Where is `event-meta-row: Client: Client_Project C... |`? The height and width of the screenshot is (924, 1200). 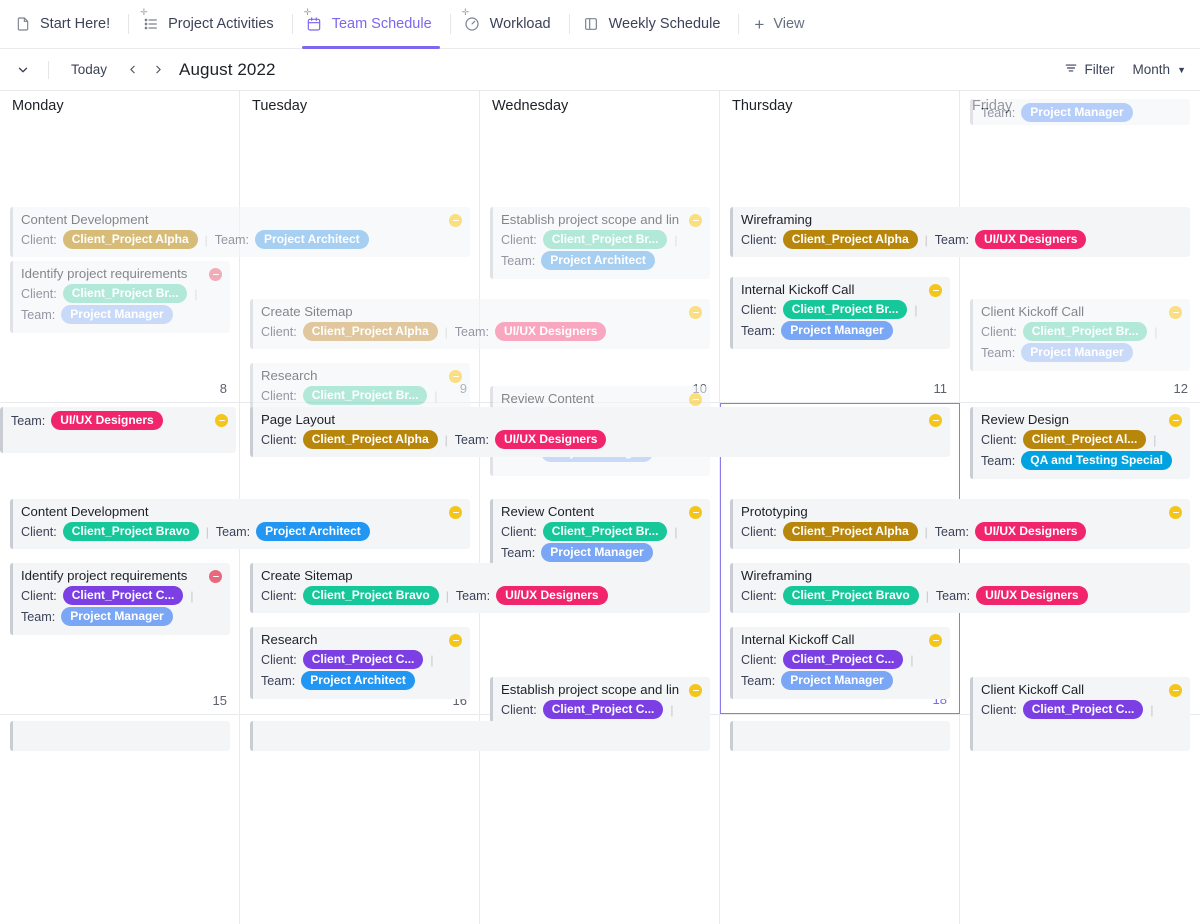 event-meta-row: Client: Client_Project C... | is located at coordinates (841, 659).